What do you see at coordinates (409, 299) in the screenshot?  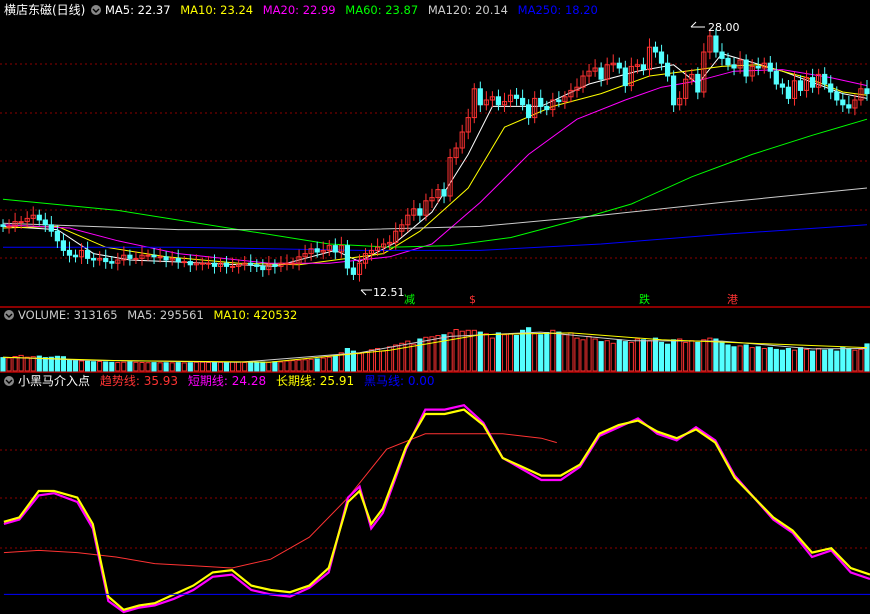 I see `marker-text: 减` at bounding box center [409, 299].